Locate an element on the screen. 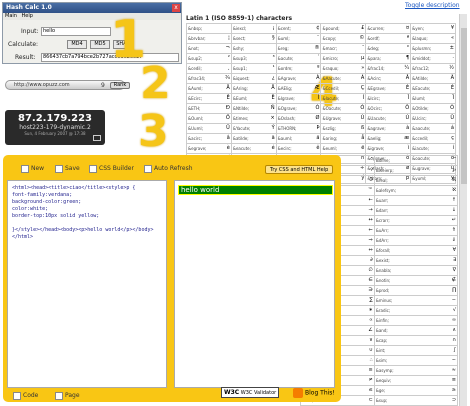 The image size is (470, 406). entity-glyph: ∧ is located at coordinates (454, 330).